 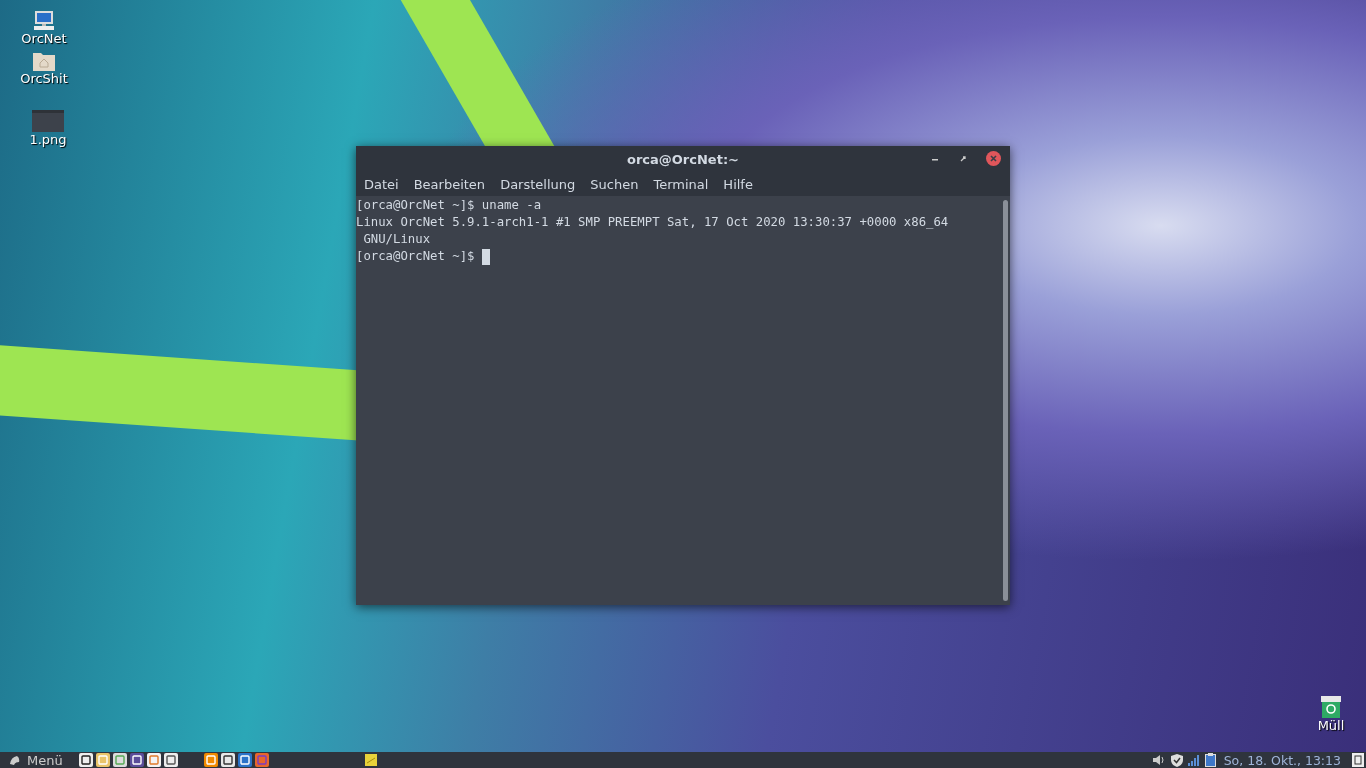 What do you see at coordinates (993, 158) in the screenshot?
I see `close-icon` at bounding box center [993, 158].